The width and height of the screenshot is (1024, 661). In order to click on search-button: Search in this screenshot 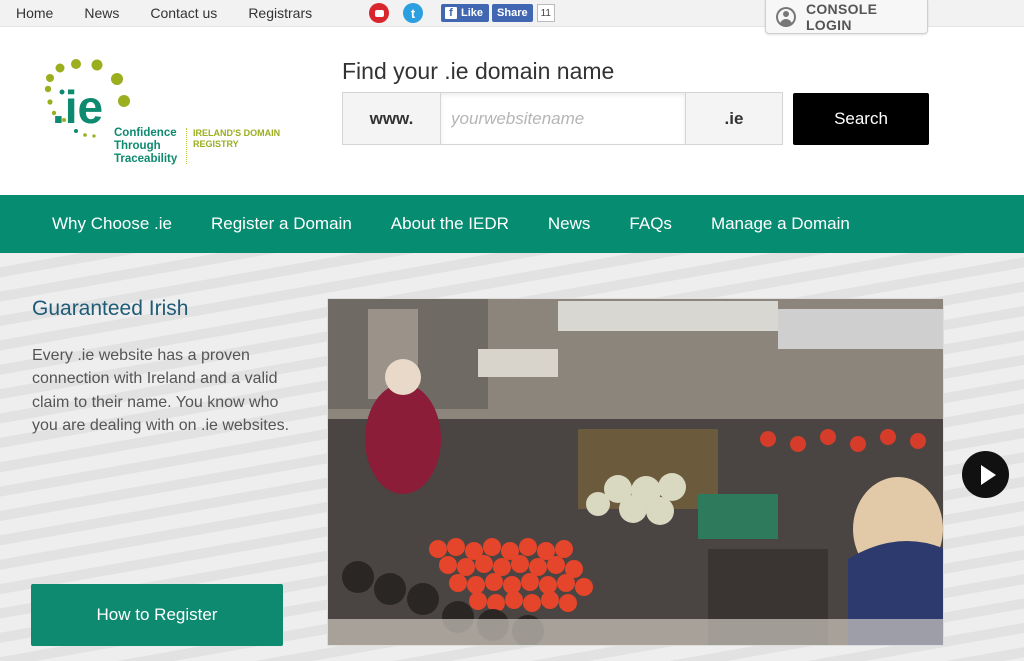, I will do `click(861, 119)`.